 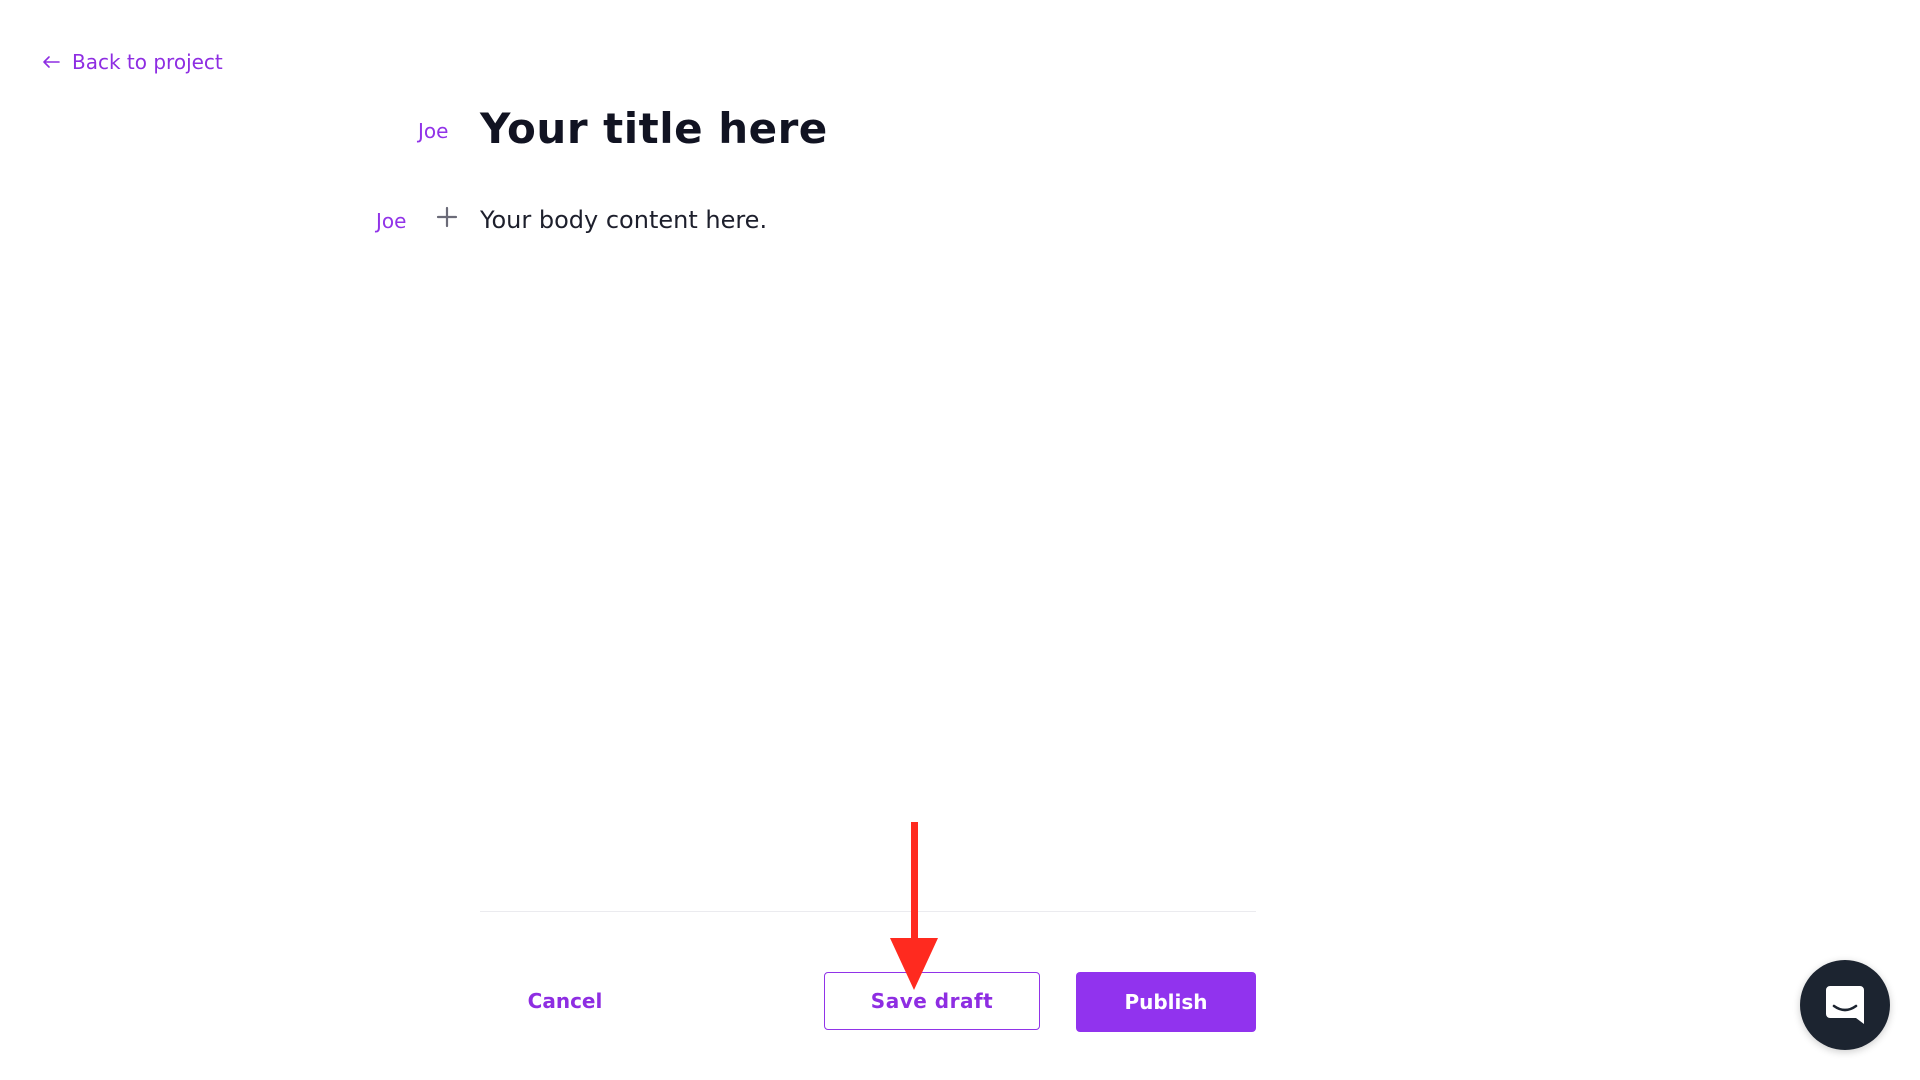 I want to click on back-to-project-label: Back to project, so click(x=147, y=62).